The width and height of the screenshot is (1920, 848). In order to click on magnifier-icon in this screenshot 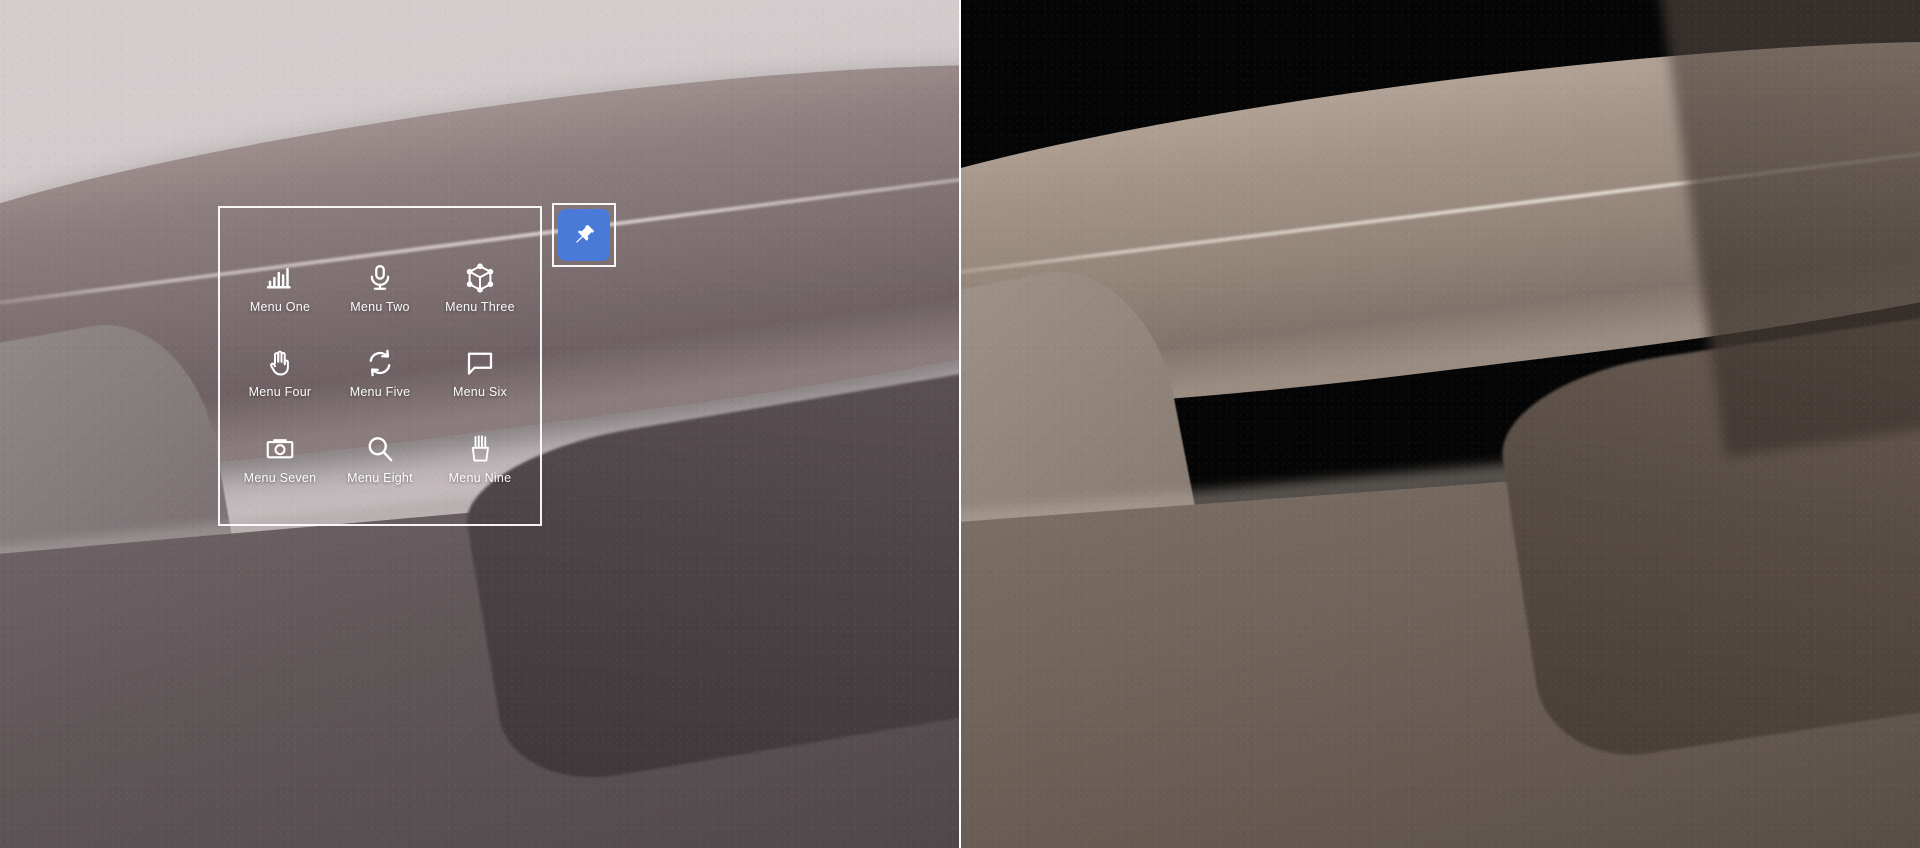, I will do `click(380, 449)`.